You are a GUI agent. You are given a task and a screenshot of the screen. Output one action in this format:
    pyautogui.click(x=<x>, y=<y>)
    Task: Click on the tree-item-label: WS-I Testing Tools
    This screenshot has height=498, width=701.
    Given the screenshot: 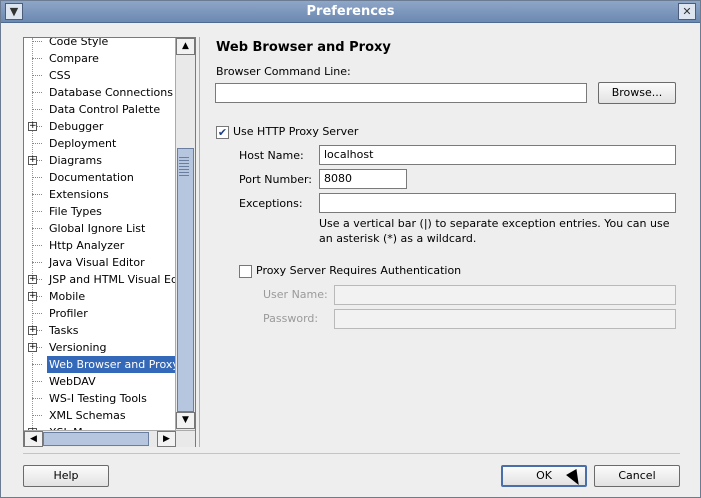 What is the action you would take?
    pyautogui.click(x=98, y=398)
    